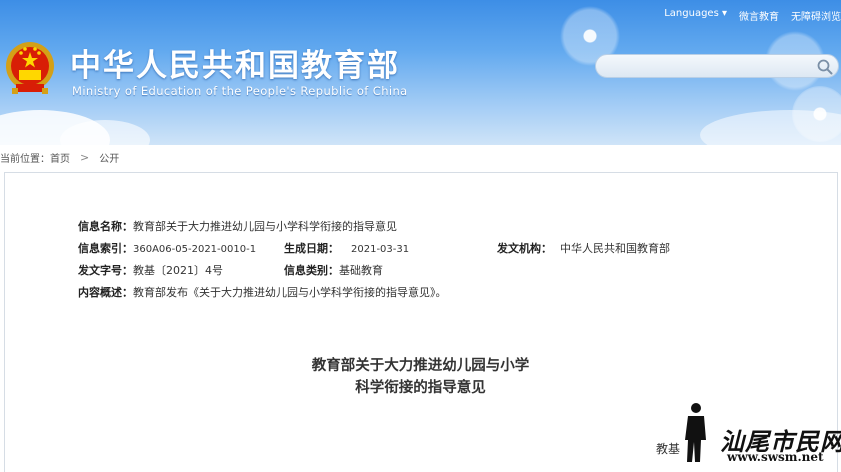 This screenshot has height=472, width=841. I want to click on breadcrumb-public: 公开, so click(109, 157).